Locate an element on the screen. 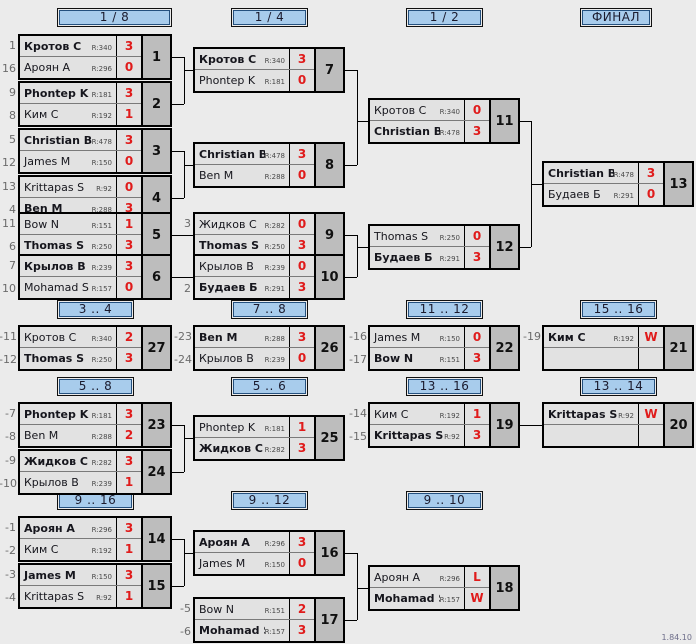 This screenshot has height=644, width=696. match-box: Ben M R:288 3 Крылов В R:239 0 26 is located at coordinates (269, 348).